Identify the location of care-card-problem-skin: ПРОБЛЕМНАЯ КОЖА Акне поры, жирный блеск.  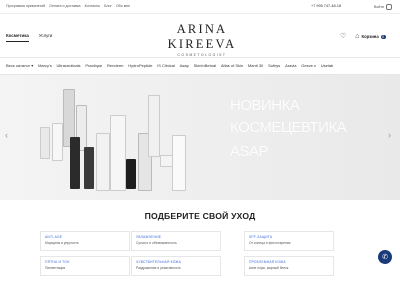
(289, 266).